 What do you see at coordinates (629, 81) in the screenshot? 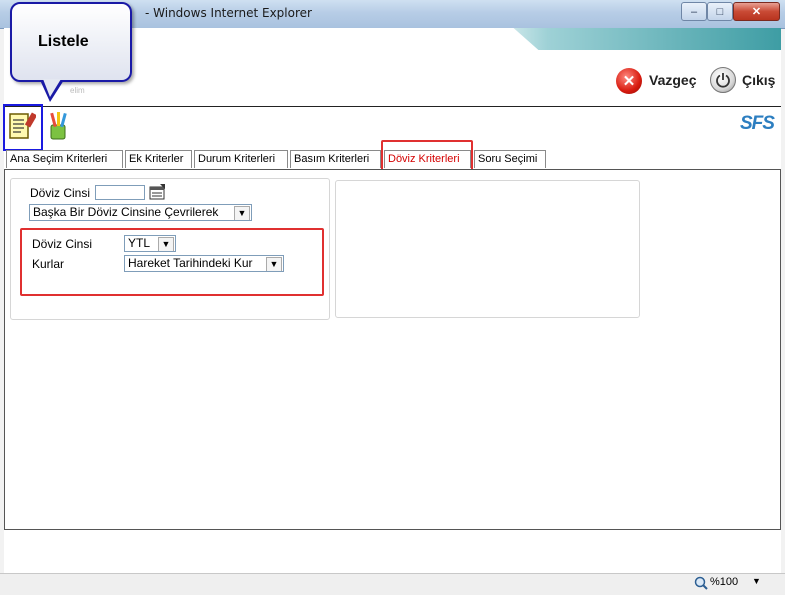
I see `cancel-icon: ✕` at bounding box center [629, 81].